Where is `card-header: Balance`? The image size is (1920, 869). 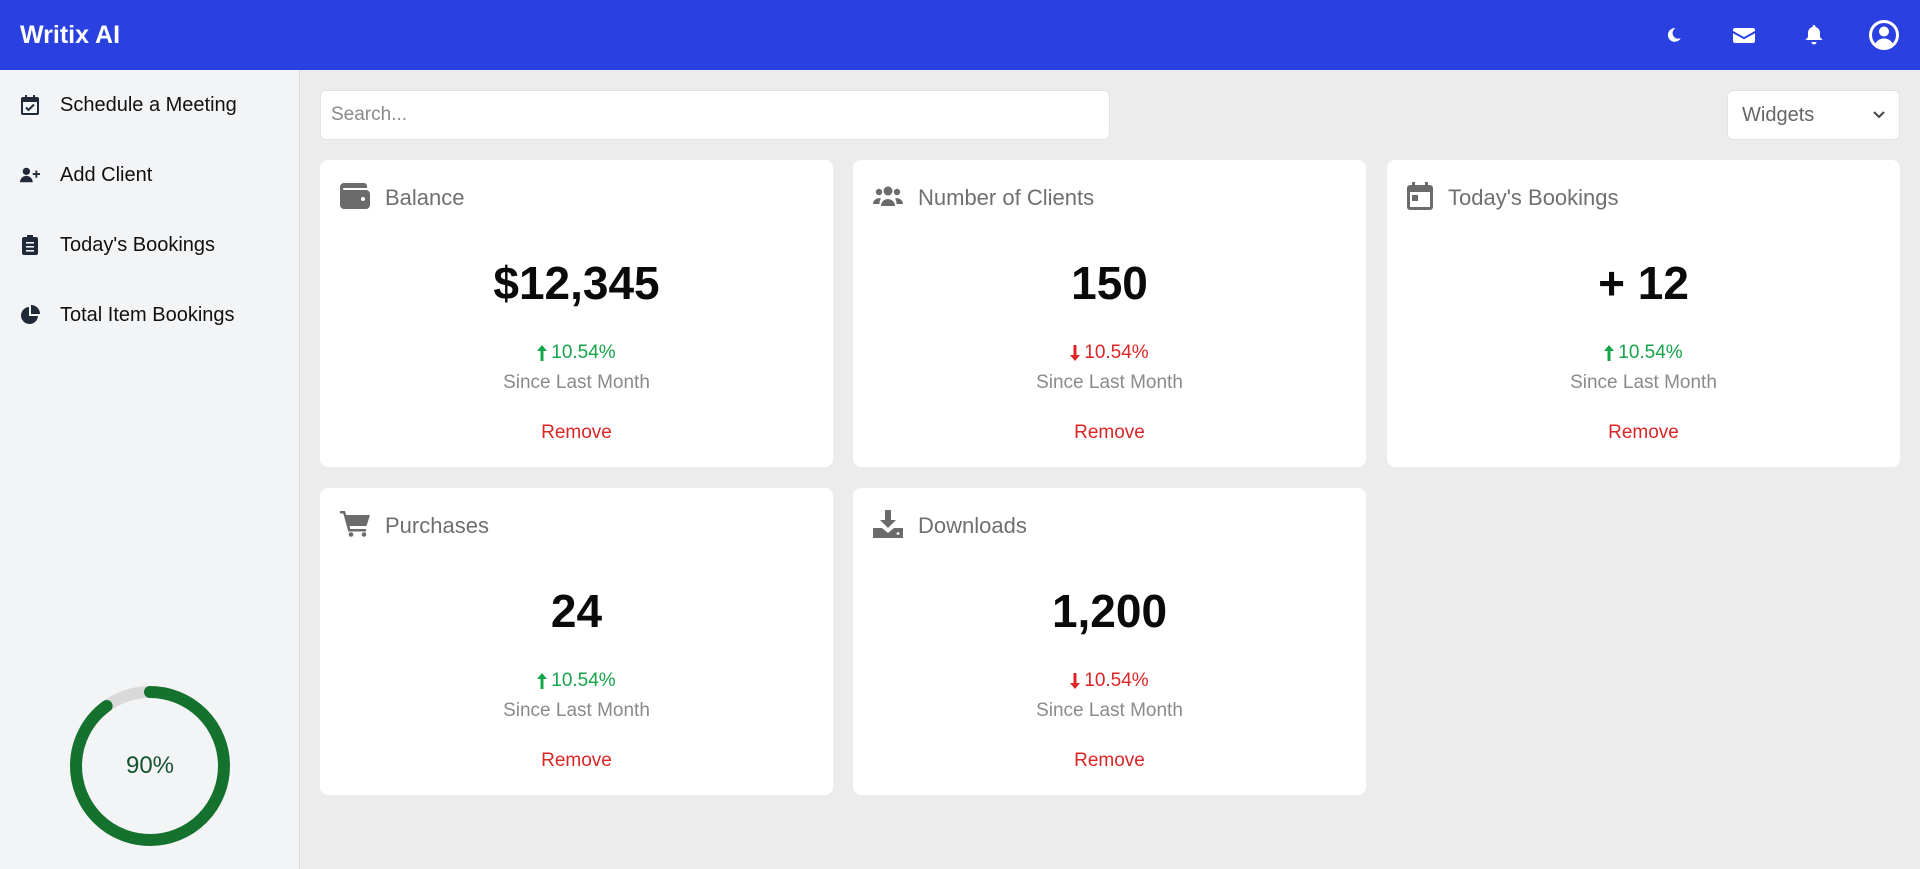 card-header: Balance is located at coordinates (402, 198).